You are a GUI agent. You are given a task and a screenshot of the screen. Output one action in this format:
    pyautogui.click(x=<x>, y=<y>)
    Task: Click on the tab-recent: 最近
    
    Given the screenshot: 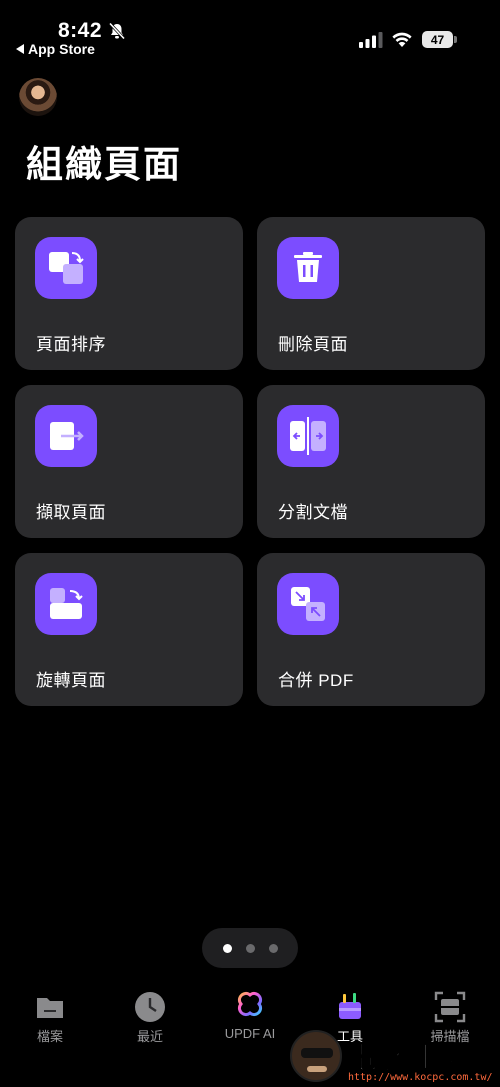 What is the action you would take?
    pyautogui.click(x=150, y=1015)
    